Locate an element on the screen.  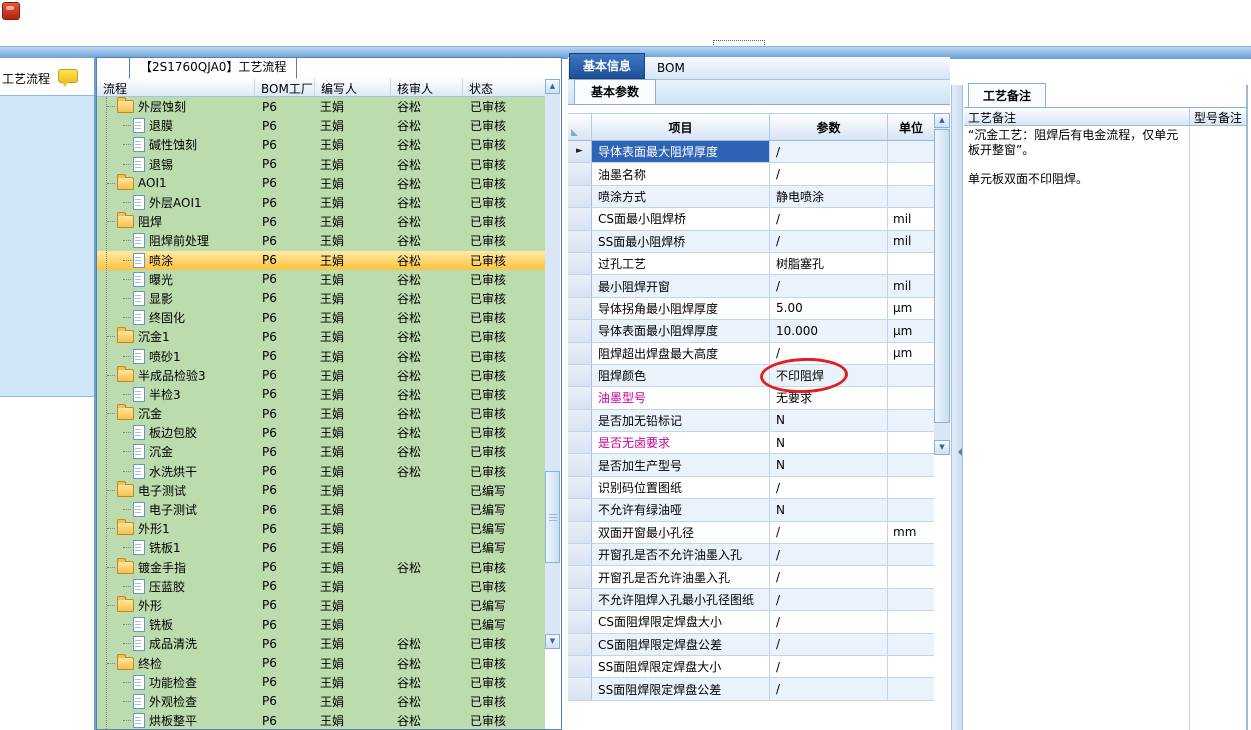
param-value-cell: 不印阻焊 is located at coordinates (829, 376).